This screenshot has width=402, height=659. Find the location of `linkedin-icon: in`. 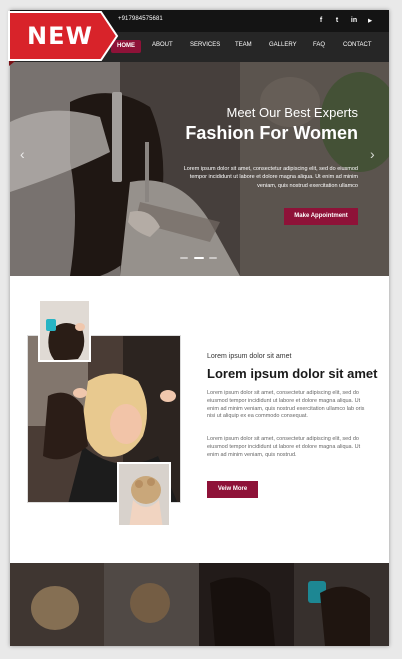

linkedin-icon: in is located at coordinates (354, 21).